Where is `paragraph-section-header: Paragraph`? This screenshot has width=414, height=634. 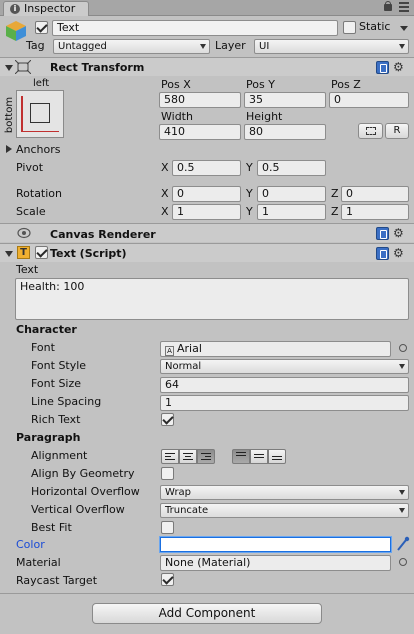 paragraph-section-header: Paragraph is located at coordinates (48, 437).